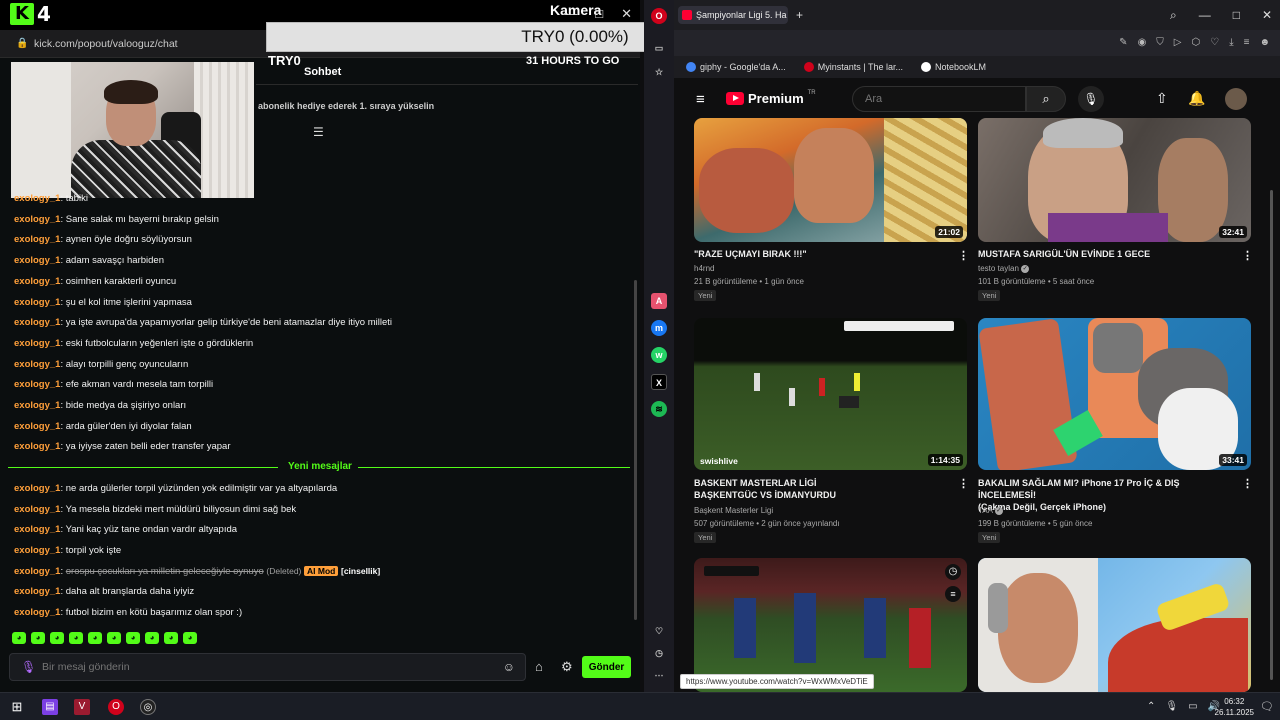 This screenshot has height=720, width=1280. What do you see at coordinates (940, 99) in the screenshot?
I see `search-input` at bounding box center [940, 99].